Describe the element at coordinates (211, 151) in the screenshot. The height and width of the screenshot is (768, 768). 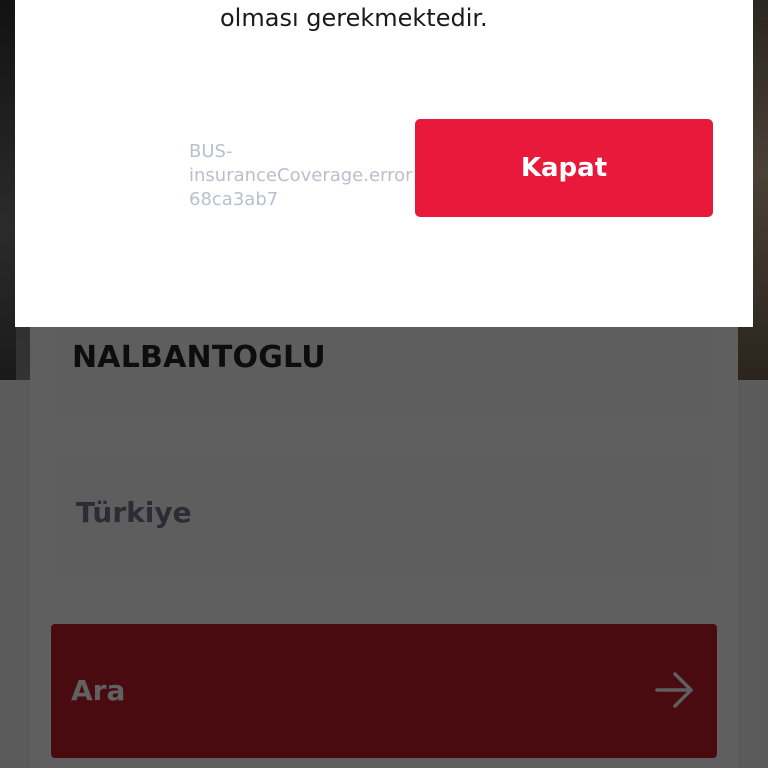
I see `error-code-line: BUS-` at that location.